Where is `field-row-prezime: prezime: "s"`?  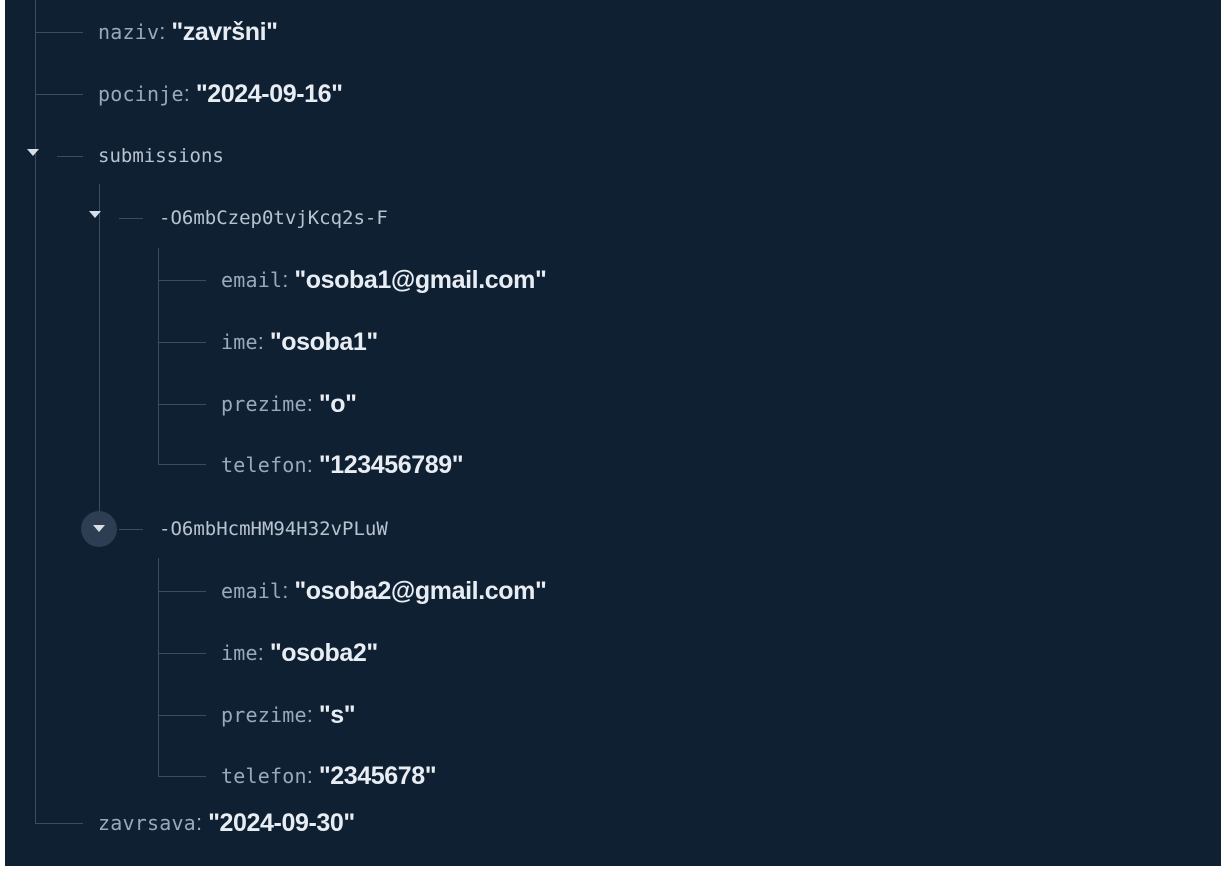 field-row-prezime: prezime: "s" is located at coordinates (288, 715).